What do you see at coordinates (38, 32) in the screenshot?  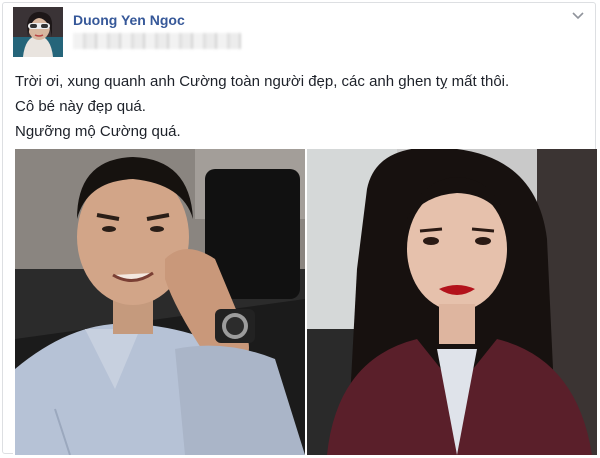 I see `avatar` at bounding box center [38, 32].